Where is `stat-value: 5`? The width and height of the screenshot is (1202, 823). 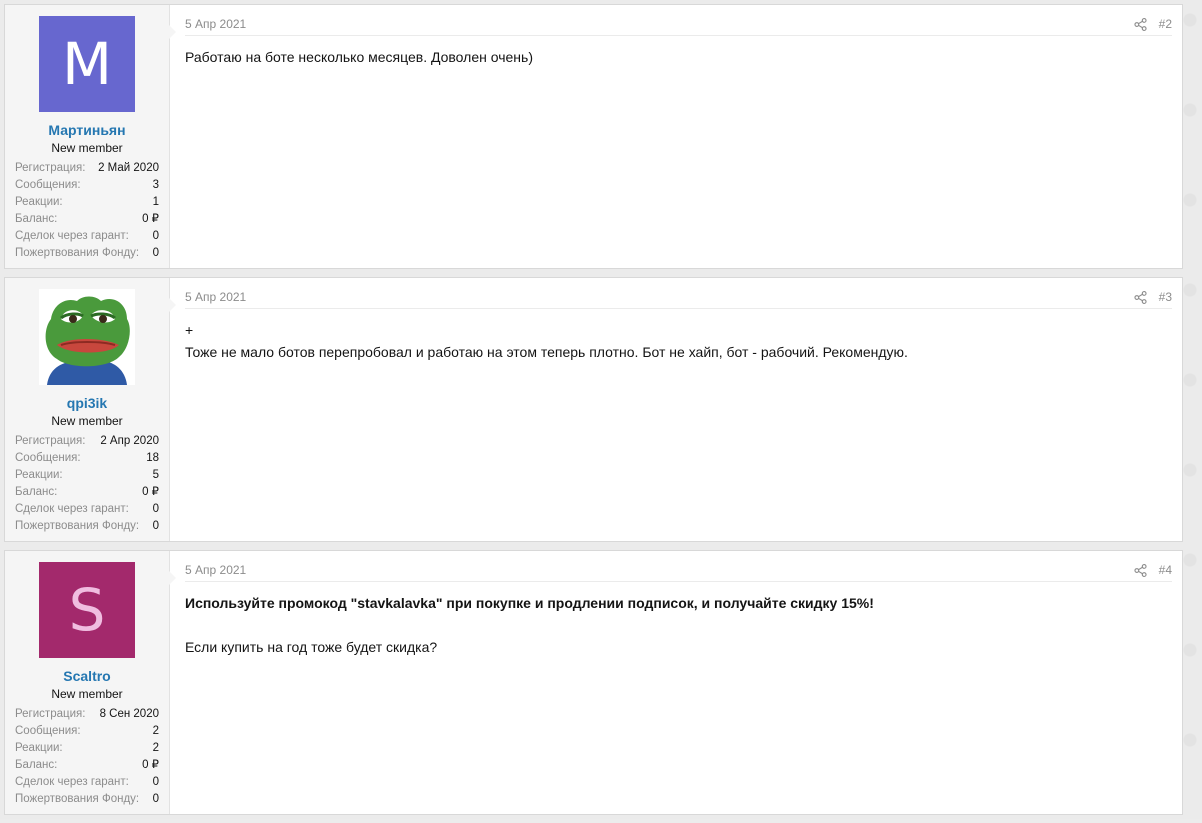 stat-value: 5 is located at coordinates (155, 475).